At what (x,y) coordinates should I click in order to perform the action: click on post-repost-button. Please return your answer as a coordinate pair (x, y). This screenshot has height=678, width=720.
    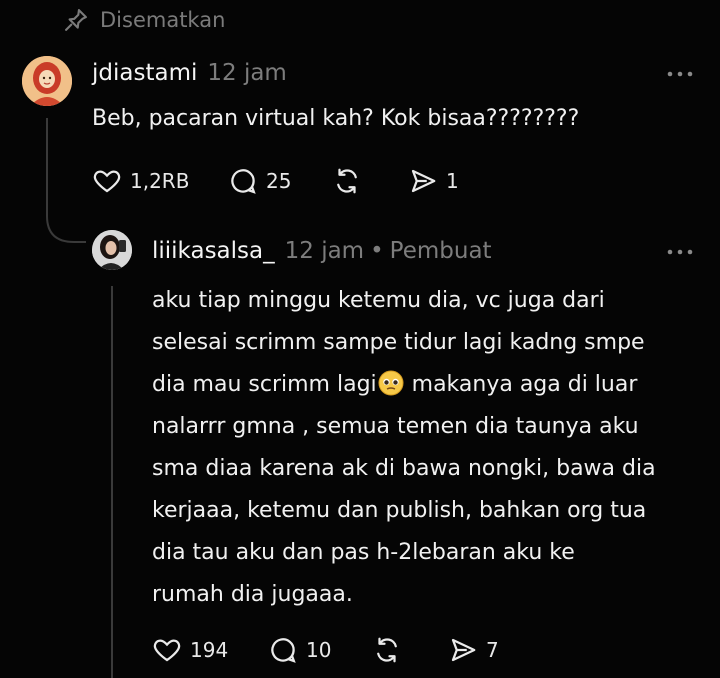
    Looking at the image, I should click on (347, 181).